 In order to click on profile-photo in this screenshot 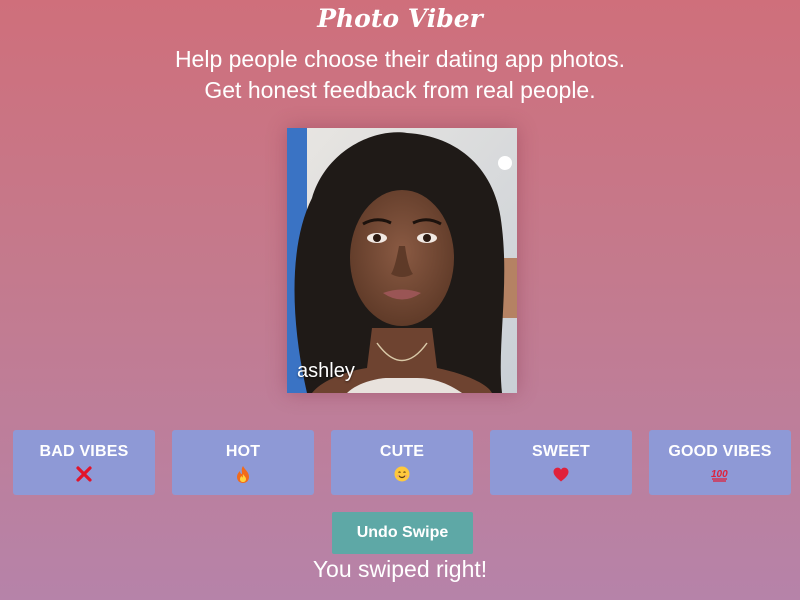, I will do `click(402, 260)`.